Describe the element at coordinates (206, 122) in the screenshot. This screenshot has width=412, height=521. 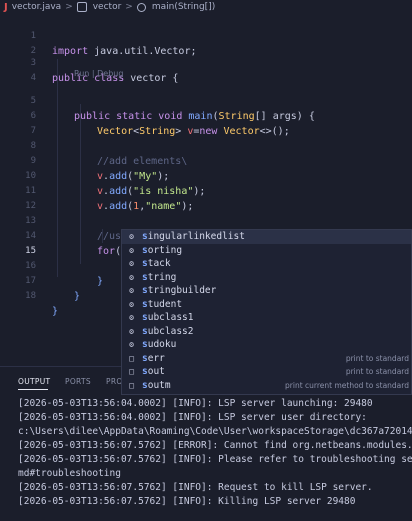
I see `code-line: 7` at that location.